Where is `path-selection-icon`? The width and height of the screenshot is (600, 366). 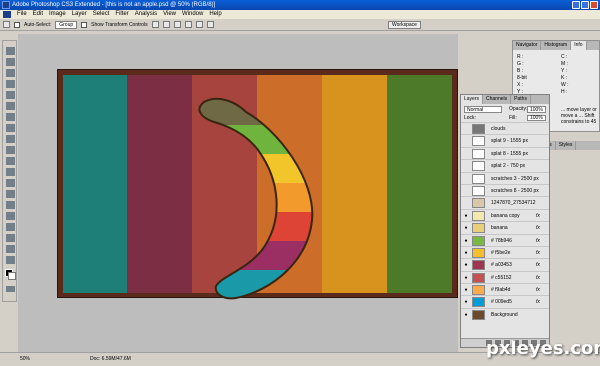 path-selection-icon is located at coordinates (10, 227).